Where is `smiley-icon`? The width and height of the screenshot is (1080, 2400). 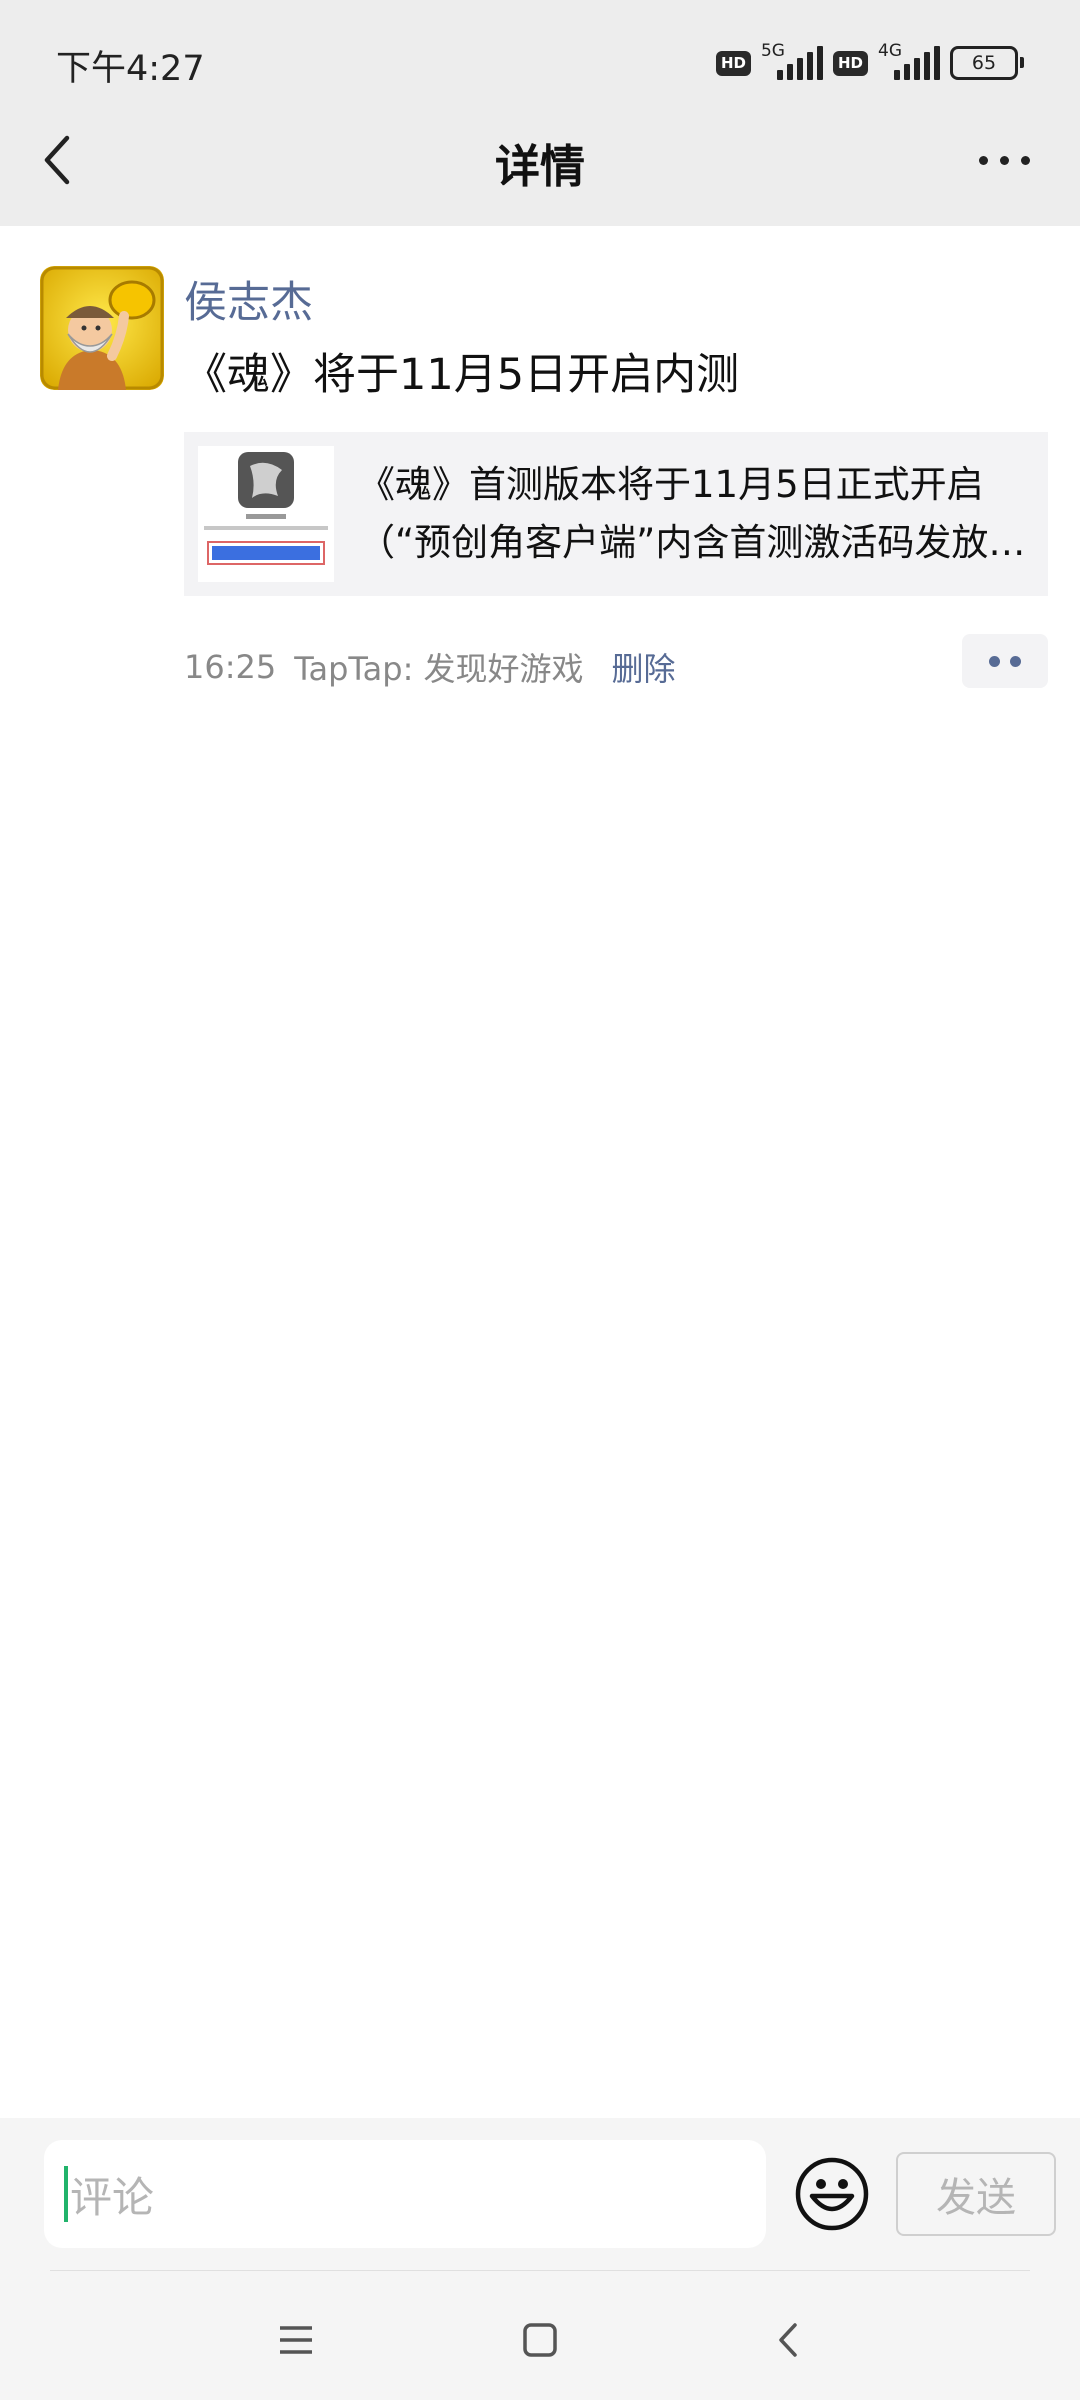 smiley-icon is located at coordinates (832, 2194).